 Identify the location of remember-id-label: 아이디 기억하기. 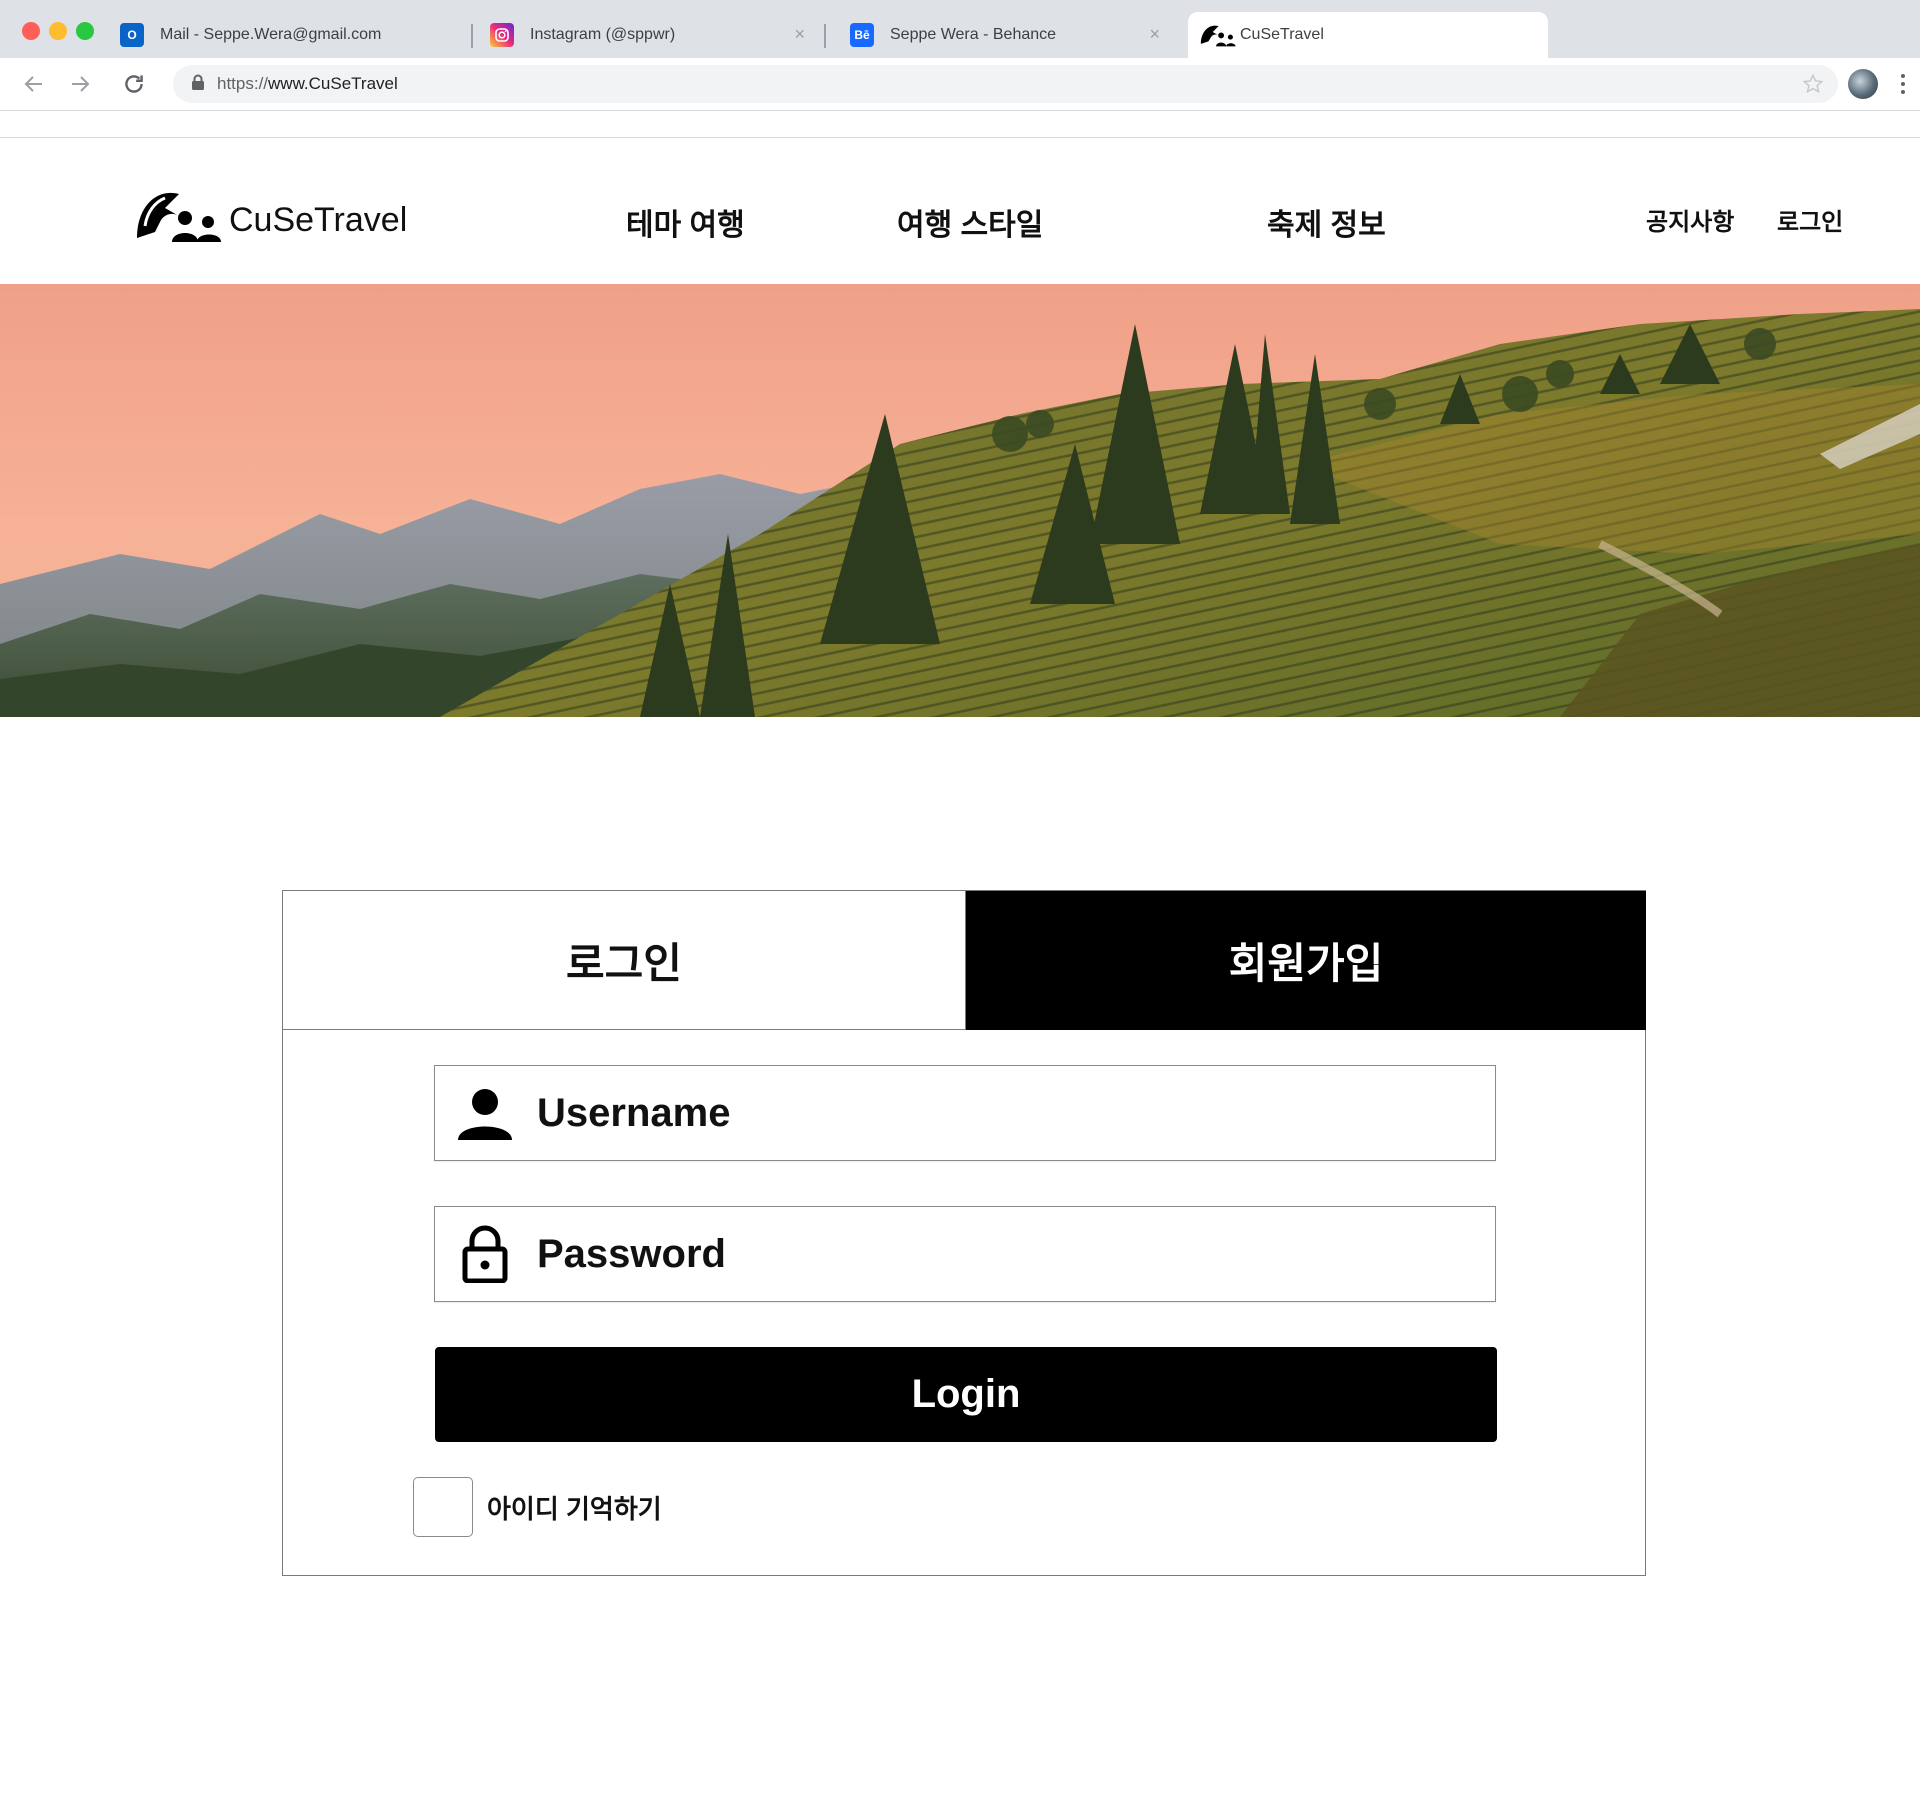
(574, 1508).